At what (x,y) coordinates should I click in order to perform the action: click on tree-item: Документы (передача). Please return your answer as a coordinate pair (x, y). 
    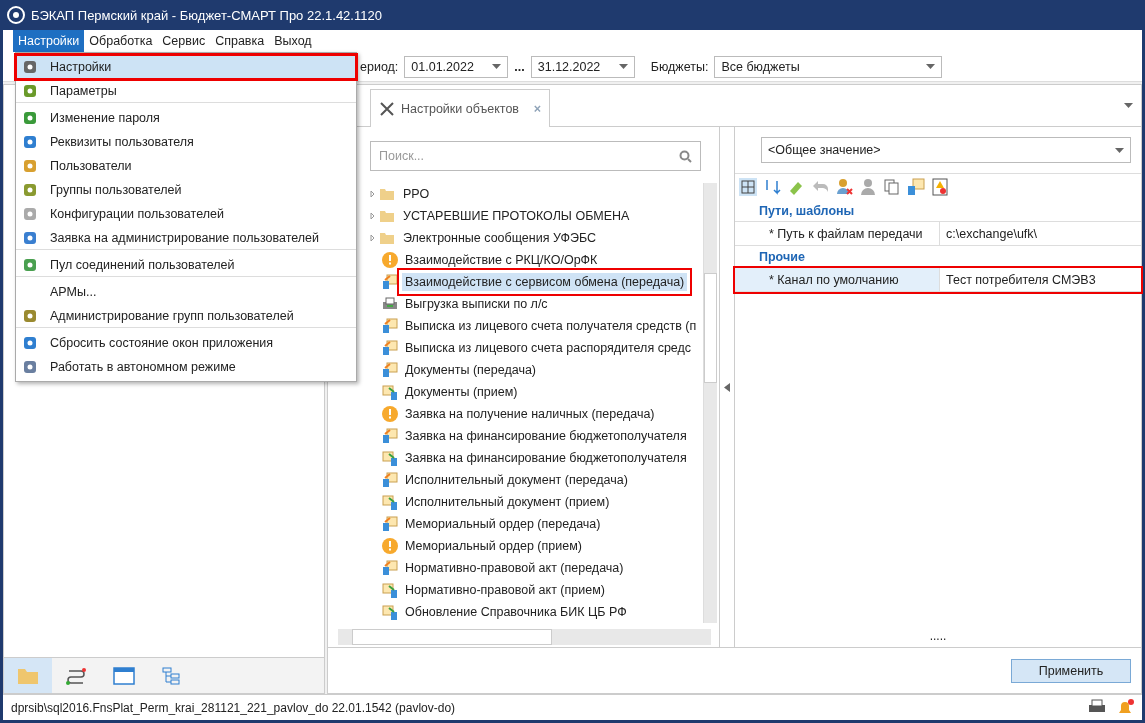
    Looking at the image, I should click on (471, 370).